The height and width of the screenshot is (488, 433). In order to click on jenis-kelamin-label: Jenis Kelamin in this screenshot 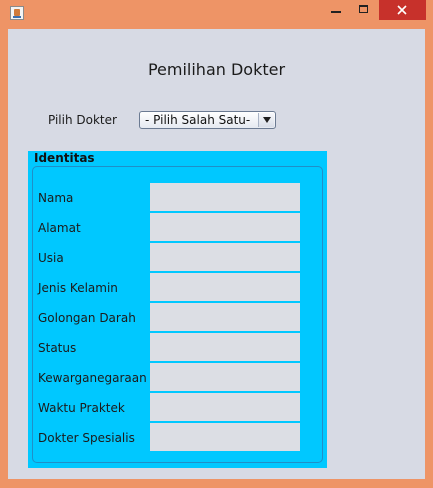, I will do `click(78, 288)`.